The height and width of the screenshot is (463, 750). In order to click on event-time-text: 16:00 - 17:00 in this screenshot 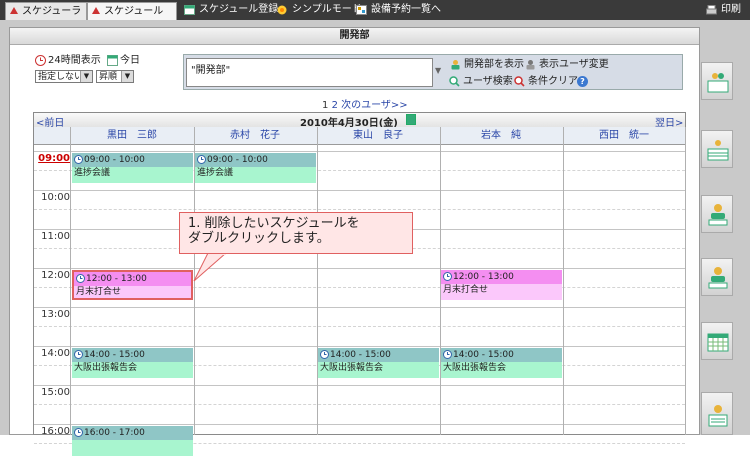, I will do `click(114, 433)`.